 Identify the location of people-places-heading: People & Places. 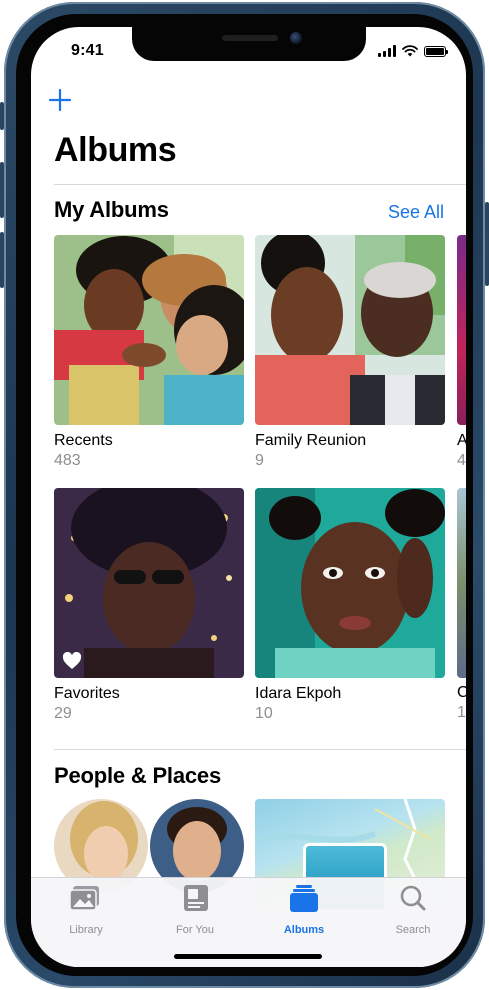
(137, 775).